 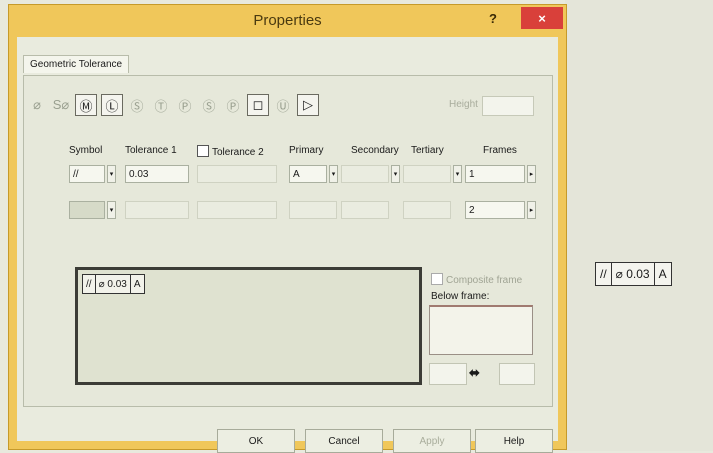 I want to click on tangent-plane-icon: Ⓣ, so click(x=161, y=105).